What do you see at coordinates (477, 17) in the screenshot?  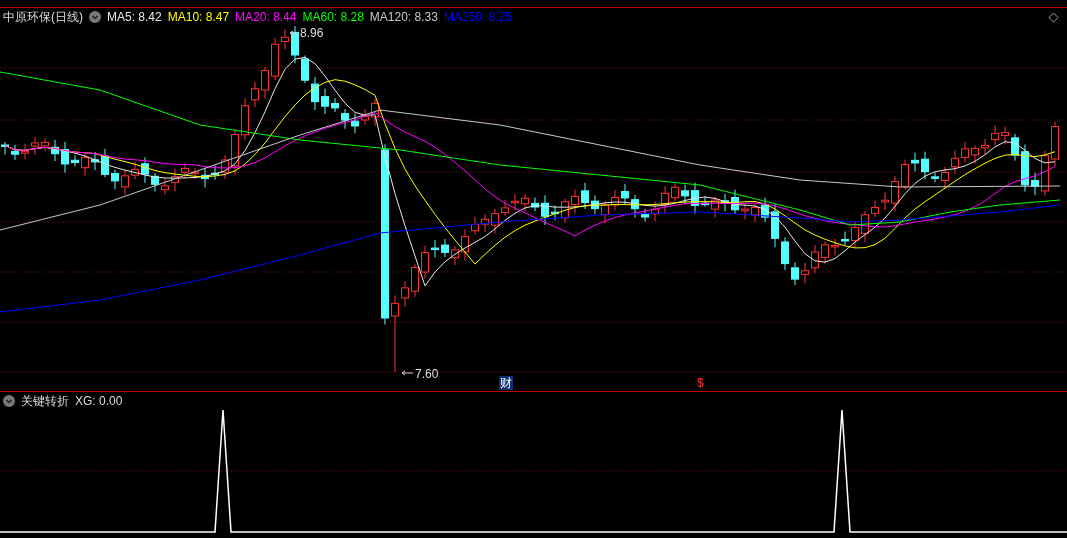 I see `moving-average-value: MA250: 8.25` at bounding box center [477, 17].